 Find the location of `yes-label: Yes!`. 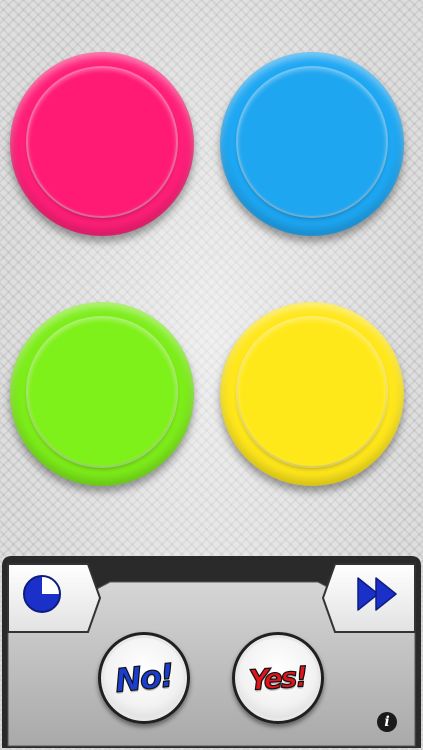

yes-label: Yes! is located at coordinates (278, 678).